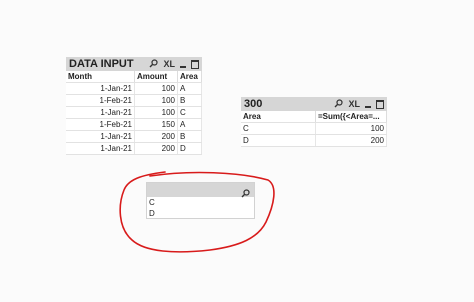 This screenshot has width=474, height=302. Describe the element at coordinates (100, 77) in the screenshot. I see `column-header-month: Month` at that location.